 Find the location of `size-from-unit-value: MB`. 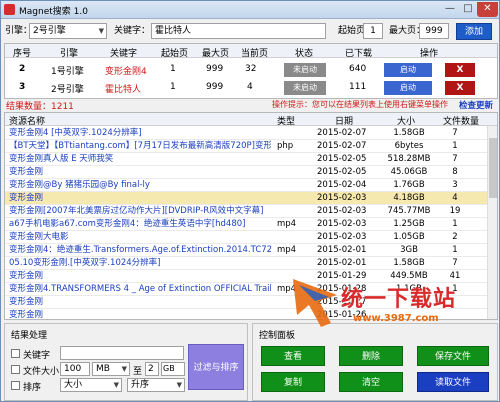

size-from-unit-value: MB is located at coordinates (103, 369).